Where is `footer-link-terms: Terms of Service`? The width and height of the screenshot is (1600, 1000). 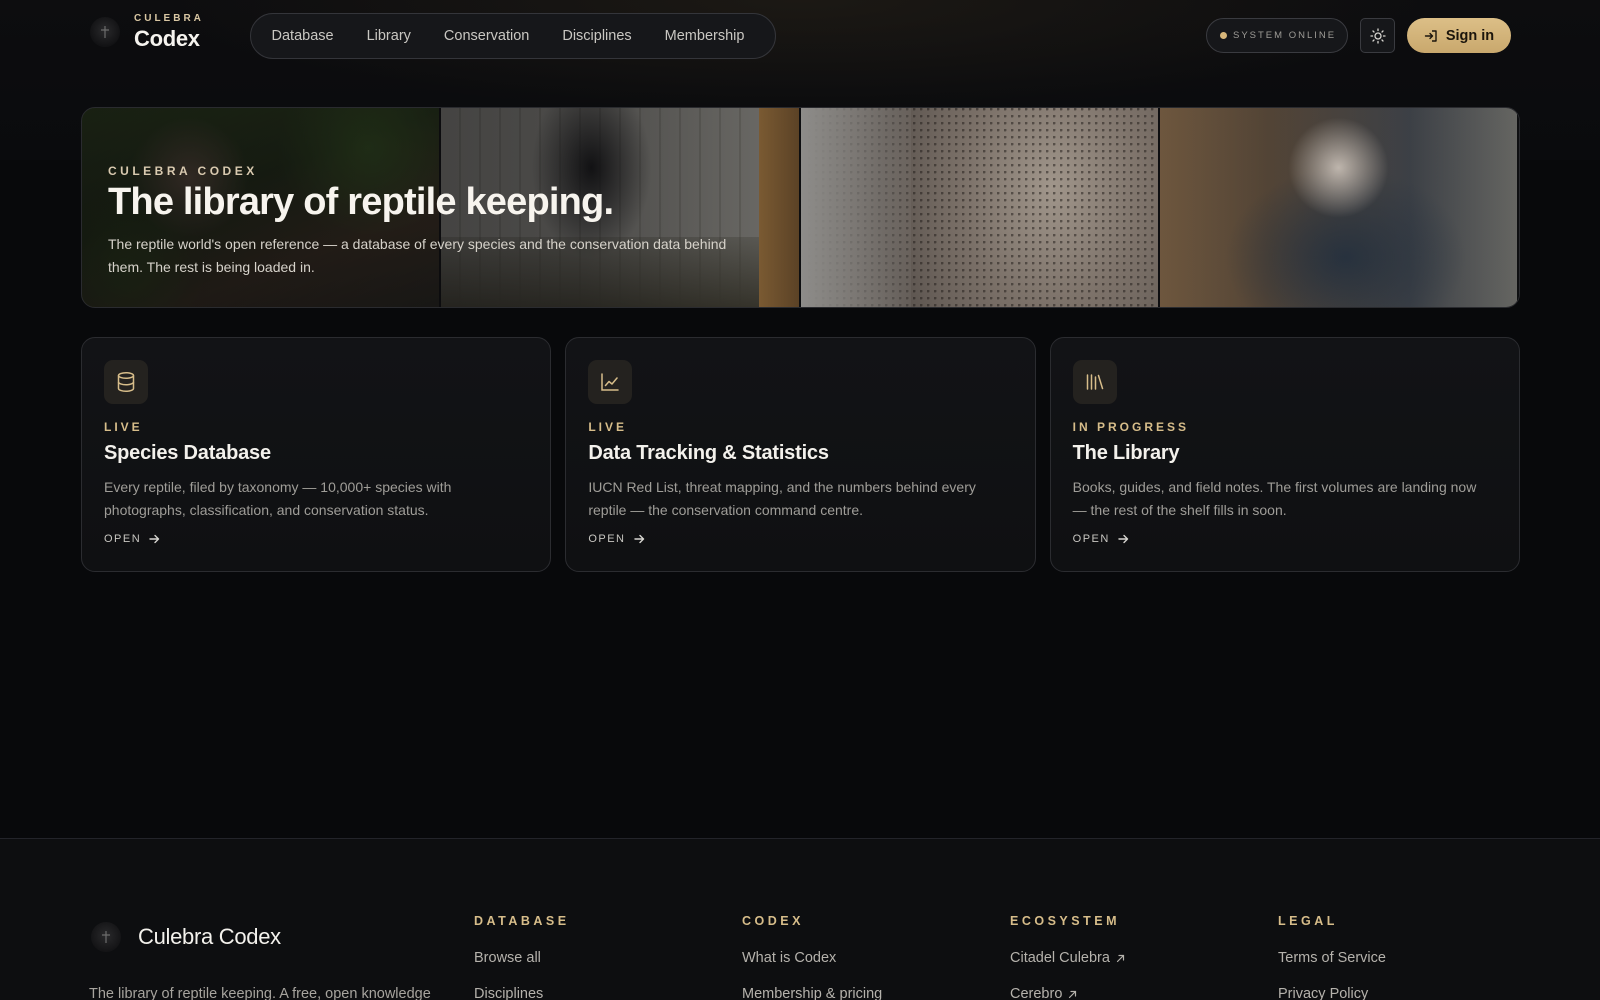 footer-link-terms: Terms of Service is located at coordinates (1332, 958).